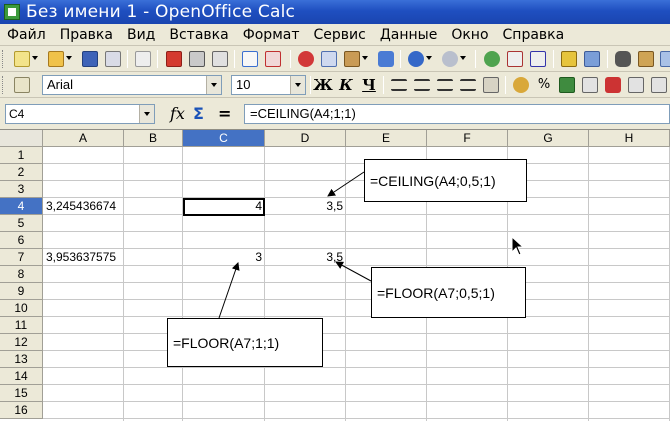 The height and width of the screenshot is (421, 670). What do you see at coordinates (538, 59) in the screenshot?
I see `sort-descending-icon` at bounding box center [538, 59].